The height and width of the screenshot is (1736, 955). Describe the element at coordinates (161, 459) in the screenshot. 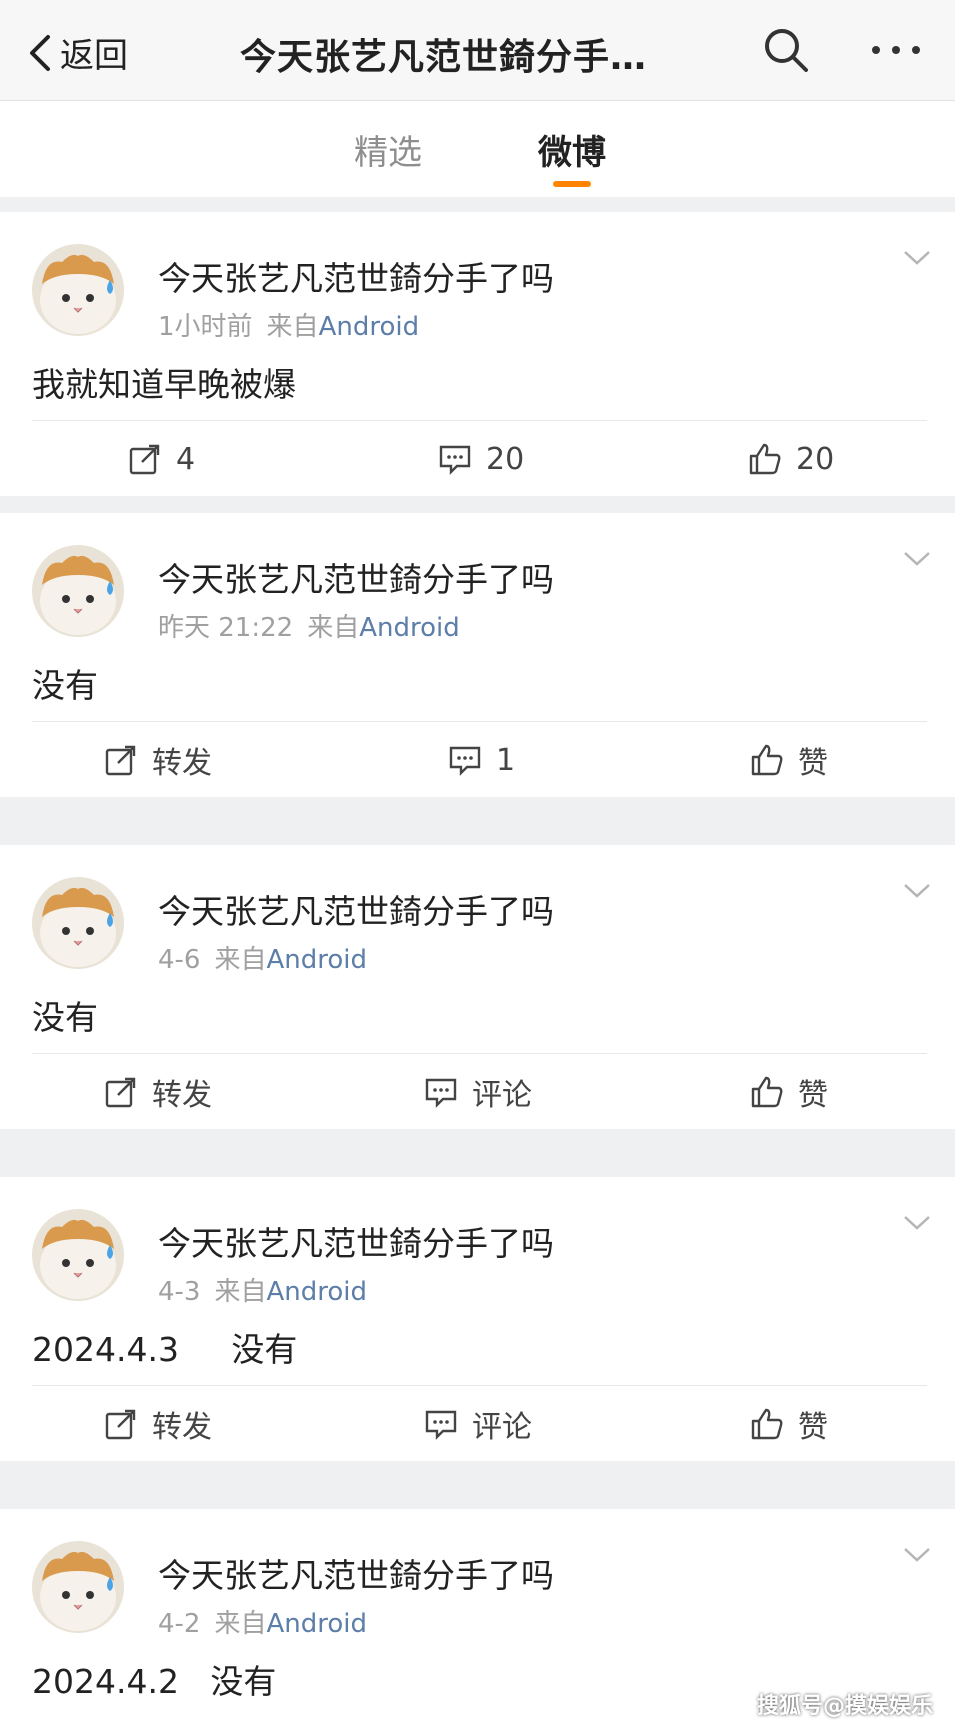

I see `repost-button: 4` at that location.